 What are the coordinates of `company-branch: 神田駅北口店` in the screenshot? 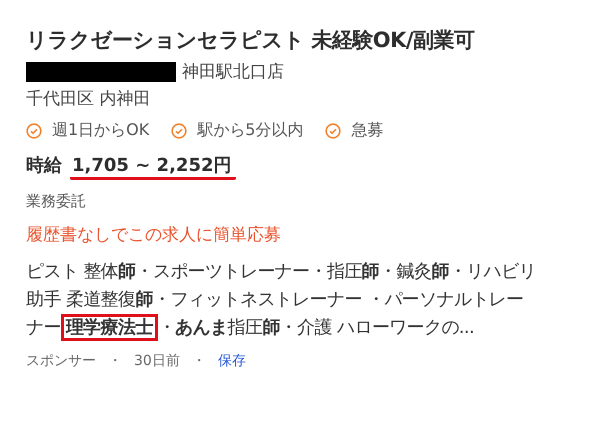 It's located at (233, 72).